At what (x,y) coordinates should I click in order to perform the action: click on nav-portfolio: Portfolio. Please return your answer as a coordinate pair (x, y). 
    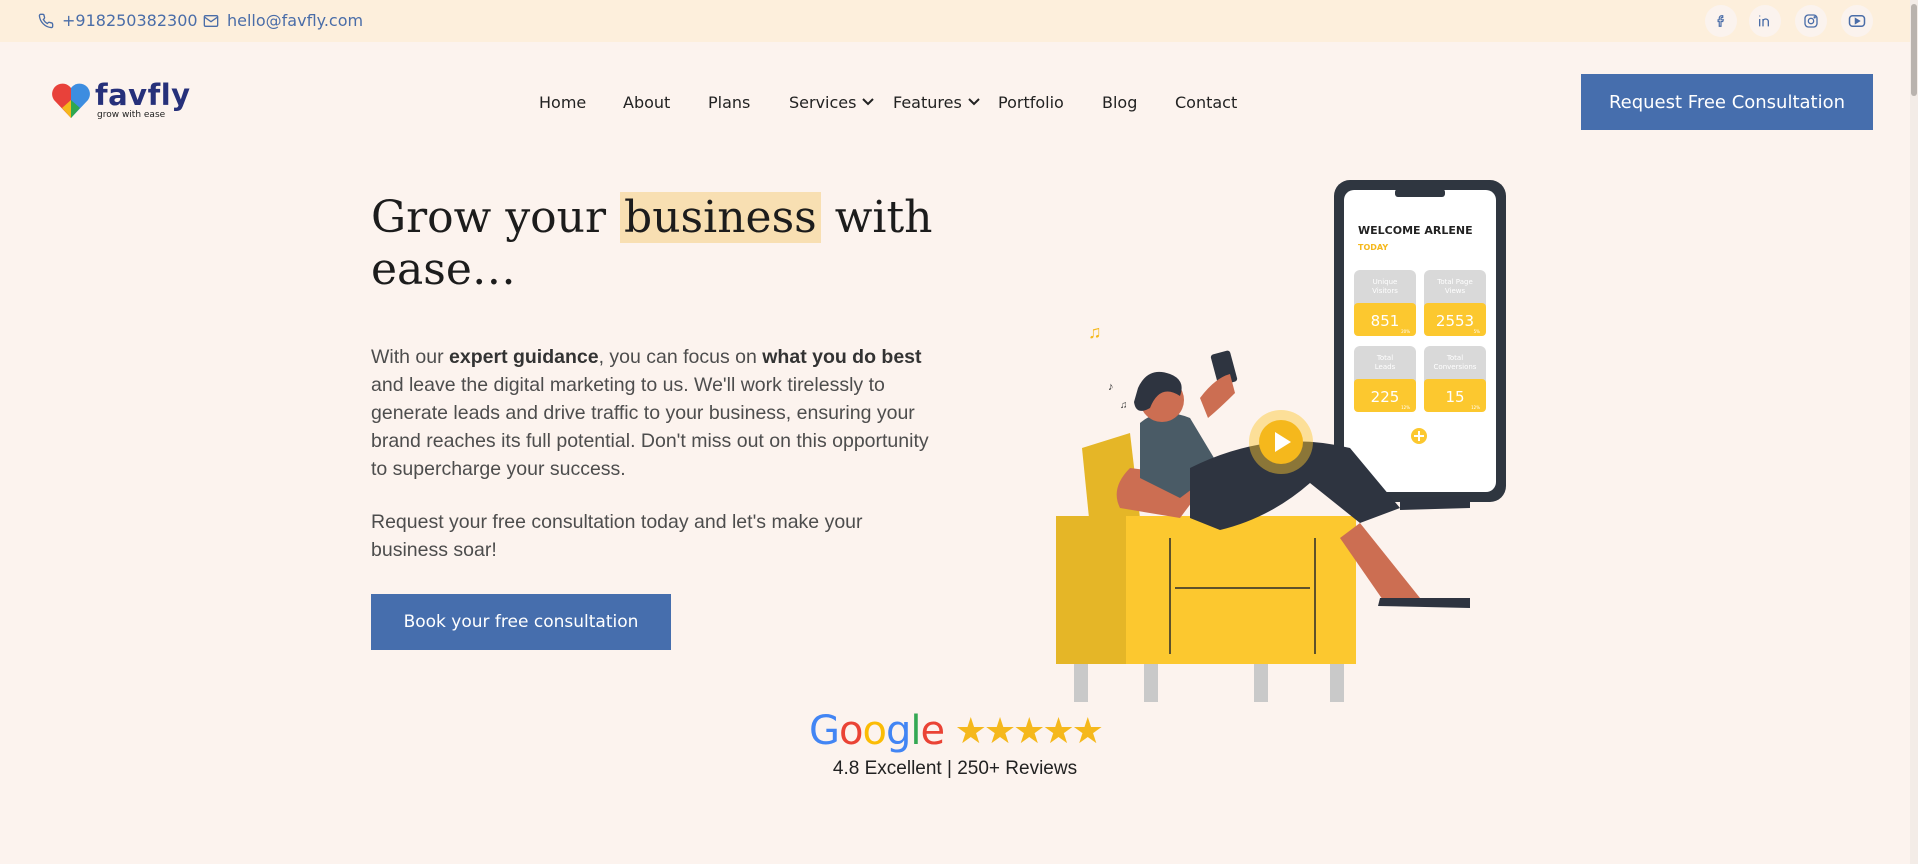
    Looking at the image, I should click on (1031, 102).